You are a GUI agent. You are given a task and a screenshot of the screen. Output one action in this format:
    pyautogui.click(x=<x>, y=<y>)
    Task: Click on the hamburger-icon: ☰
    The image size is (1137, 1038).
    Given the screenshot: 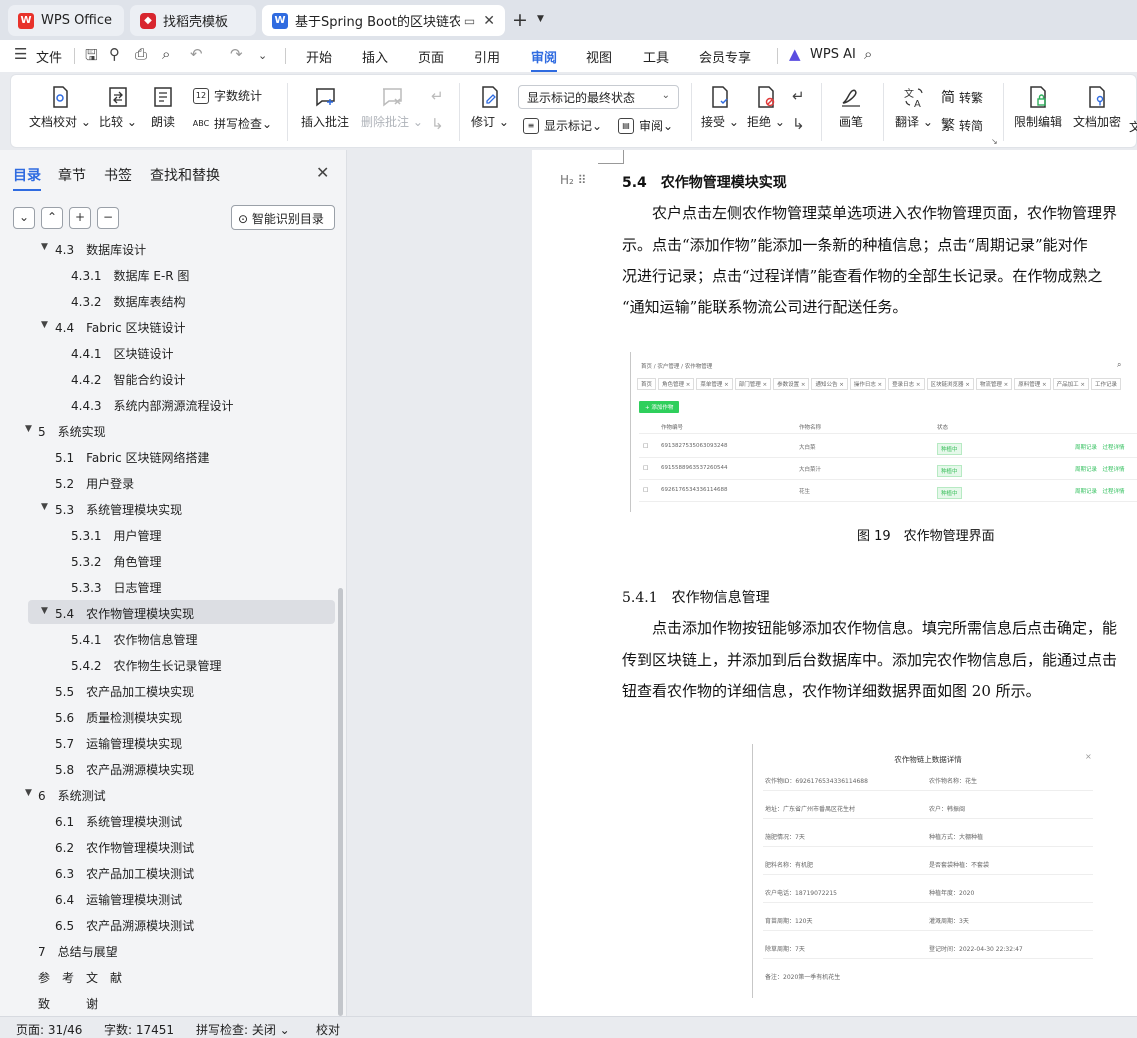 What is the action you would take?
    pyautogui.click(x=20, y=54)
    